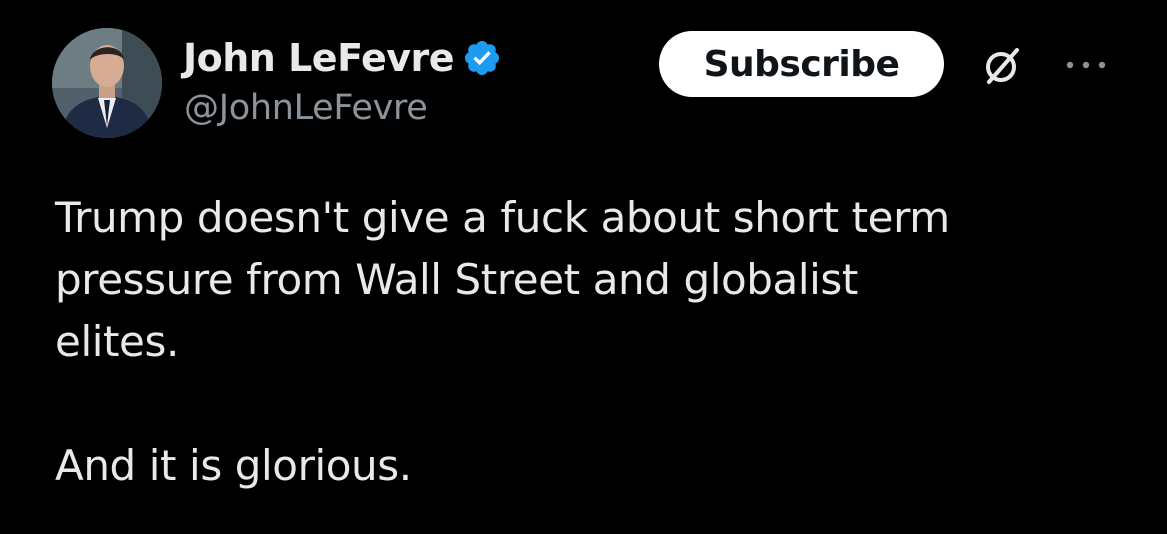  I want to click on tweet-line: pressure from Wall Street and globalist, so click(456, 279).